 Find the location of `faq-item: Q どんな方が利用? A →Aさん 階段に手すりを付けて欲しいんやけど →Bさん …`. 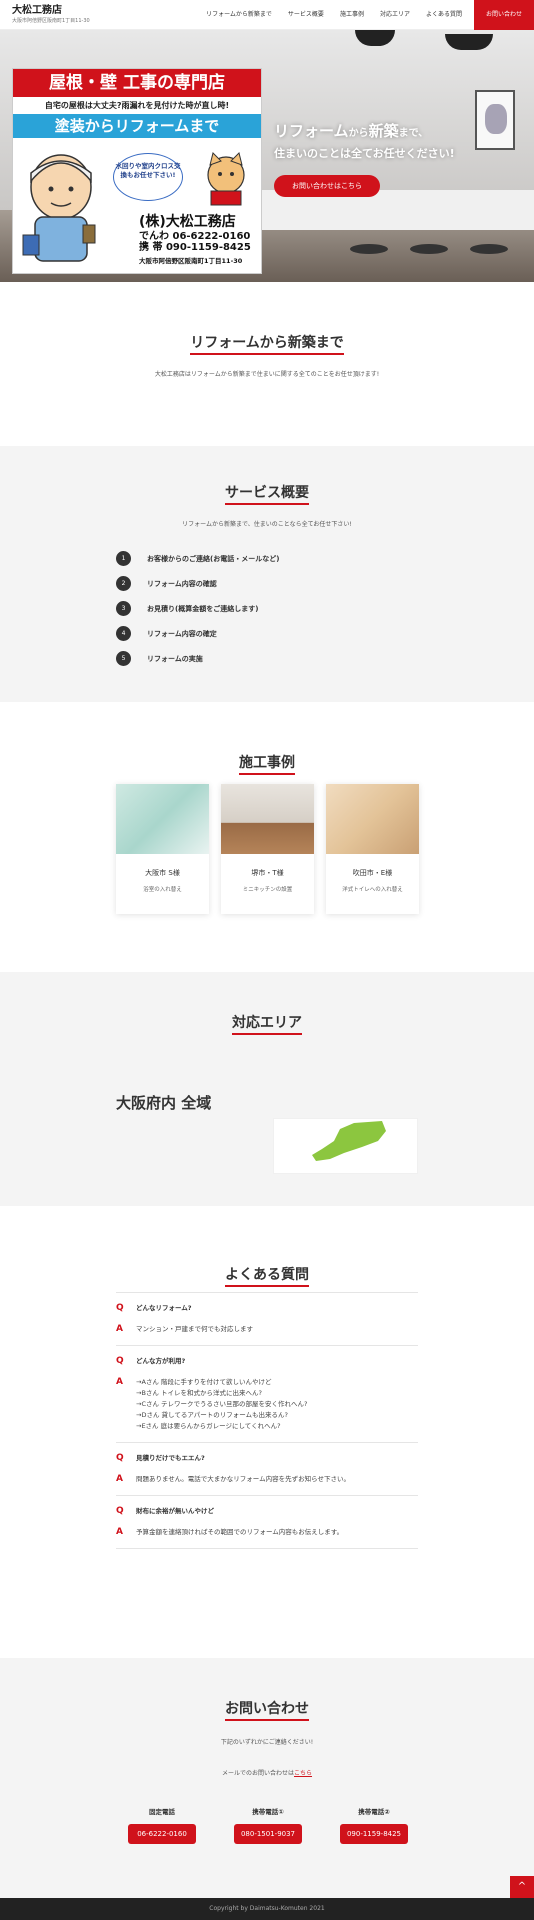

faq-item: Q どんな方が利用? A →Aさん 階段に手すりを付けて欲しいんやけど →Bさん … is located at coordinates (267, 1394).